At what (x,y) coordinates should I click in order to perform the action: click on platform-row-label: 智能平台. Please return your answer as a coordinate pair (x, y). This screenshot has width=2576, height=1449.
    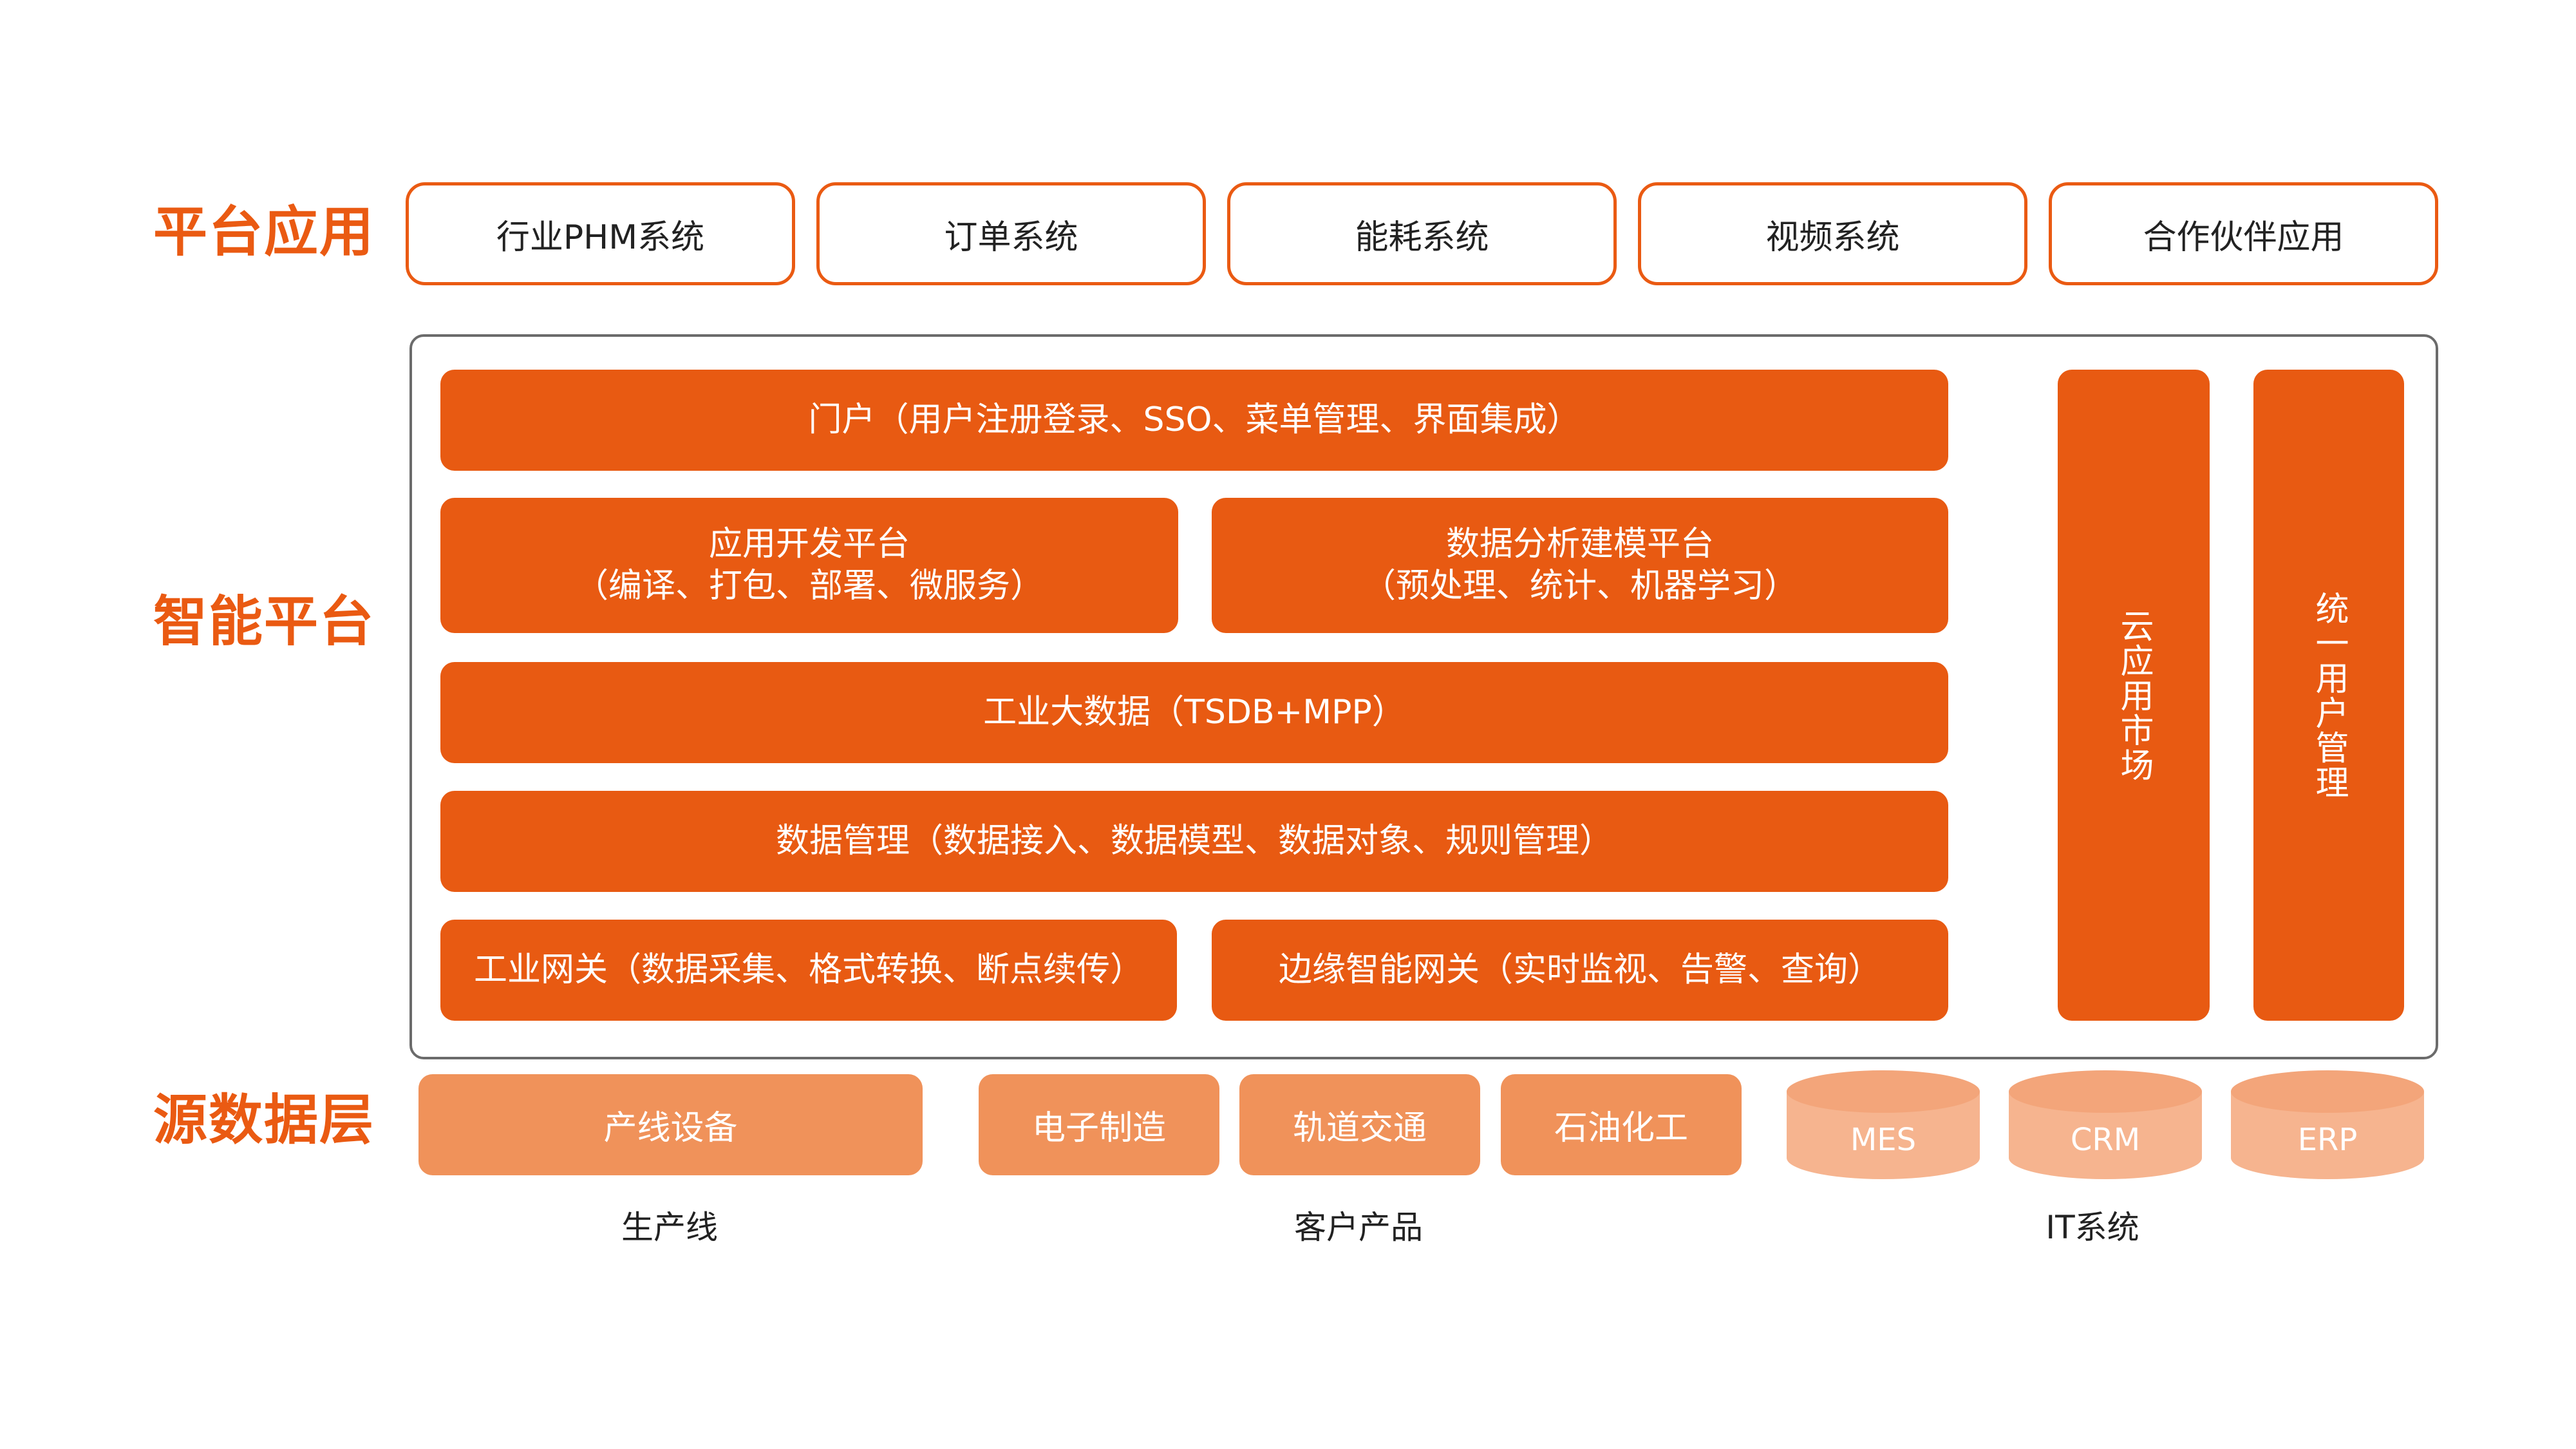
    Looking at the image, I should click on (264, 621).